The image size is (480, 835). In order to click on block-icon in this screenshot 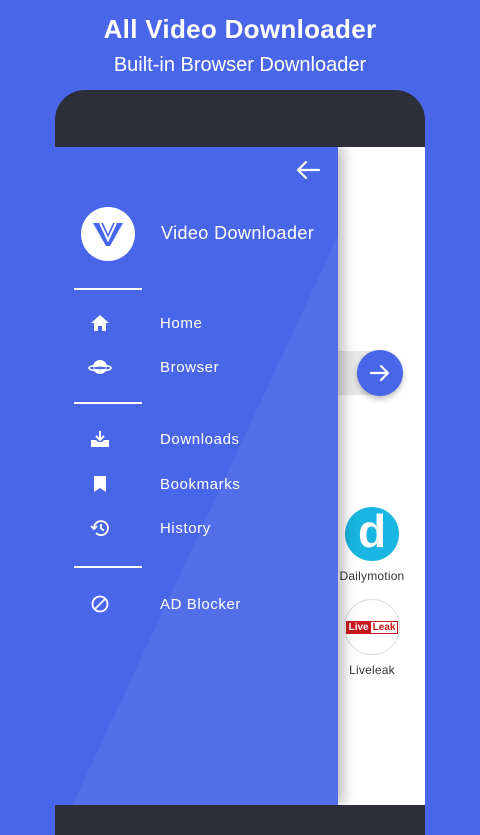, I will do `click(100, 604)`.